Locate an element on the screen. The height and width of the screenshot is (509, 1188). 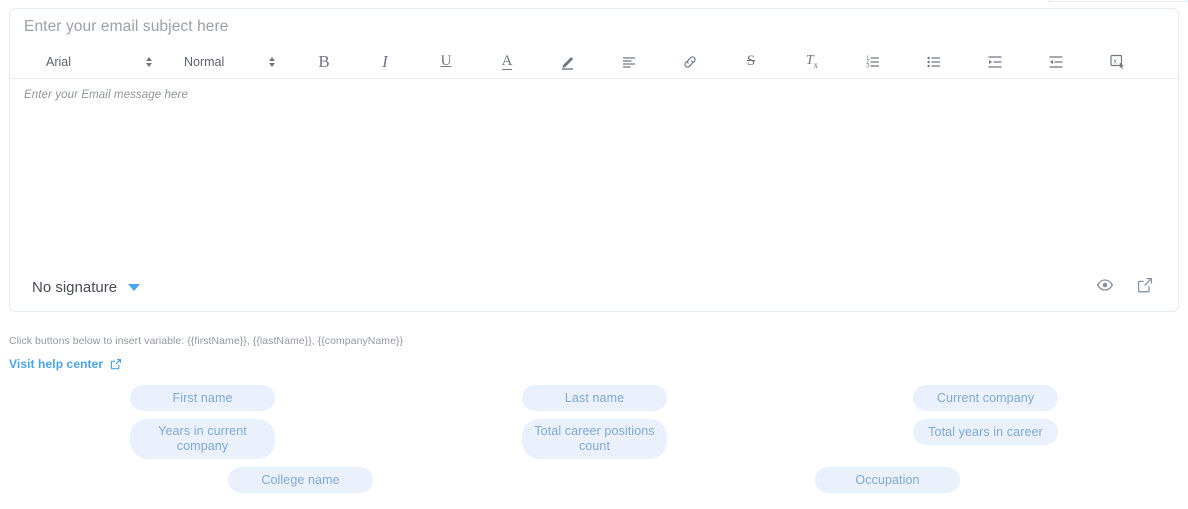
indent-icon is located at coordinates (995, 62).